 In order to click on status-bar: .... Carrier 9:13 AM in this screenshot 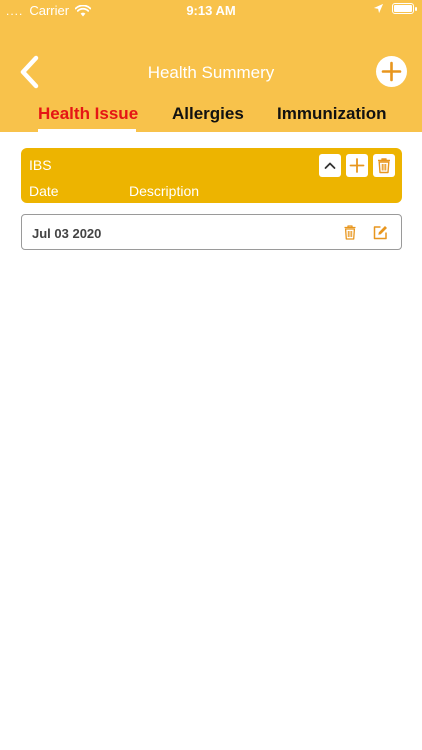, I will do `click(211, 11)`.